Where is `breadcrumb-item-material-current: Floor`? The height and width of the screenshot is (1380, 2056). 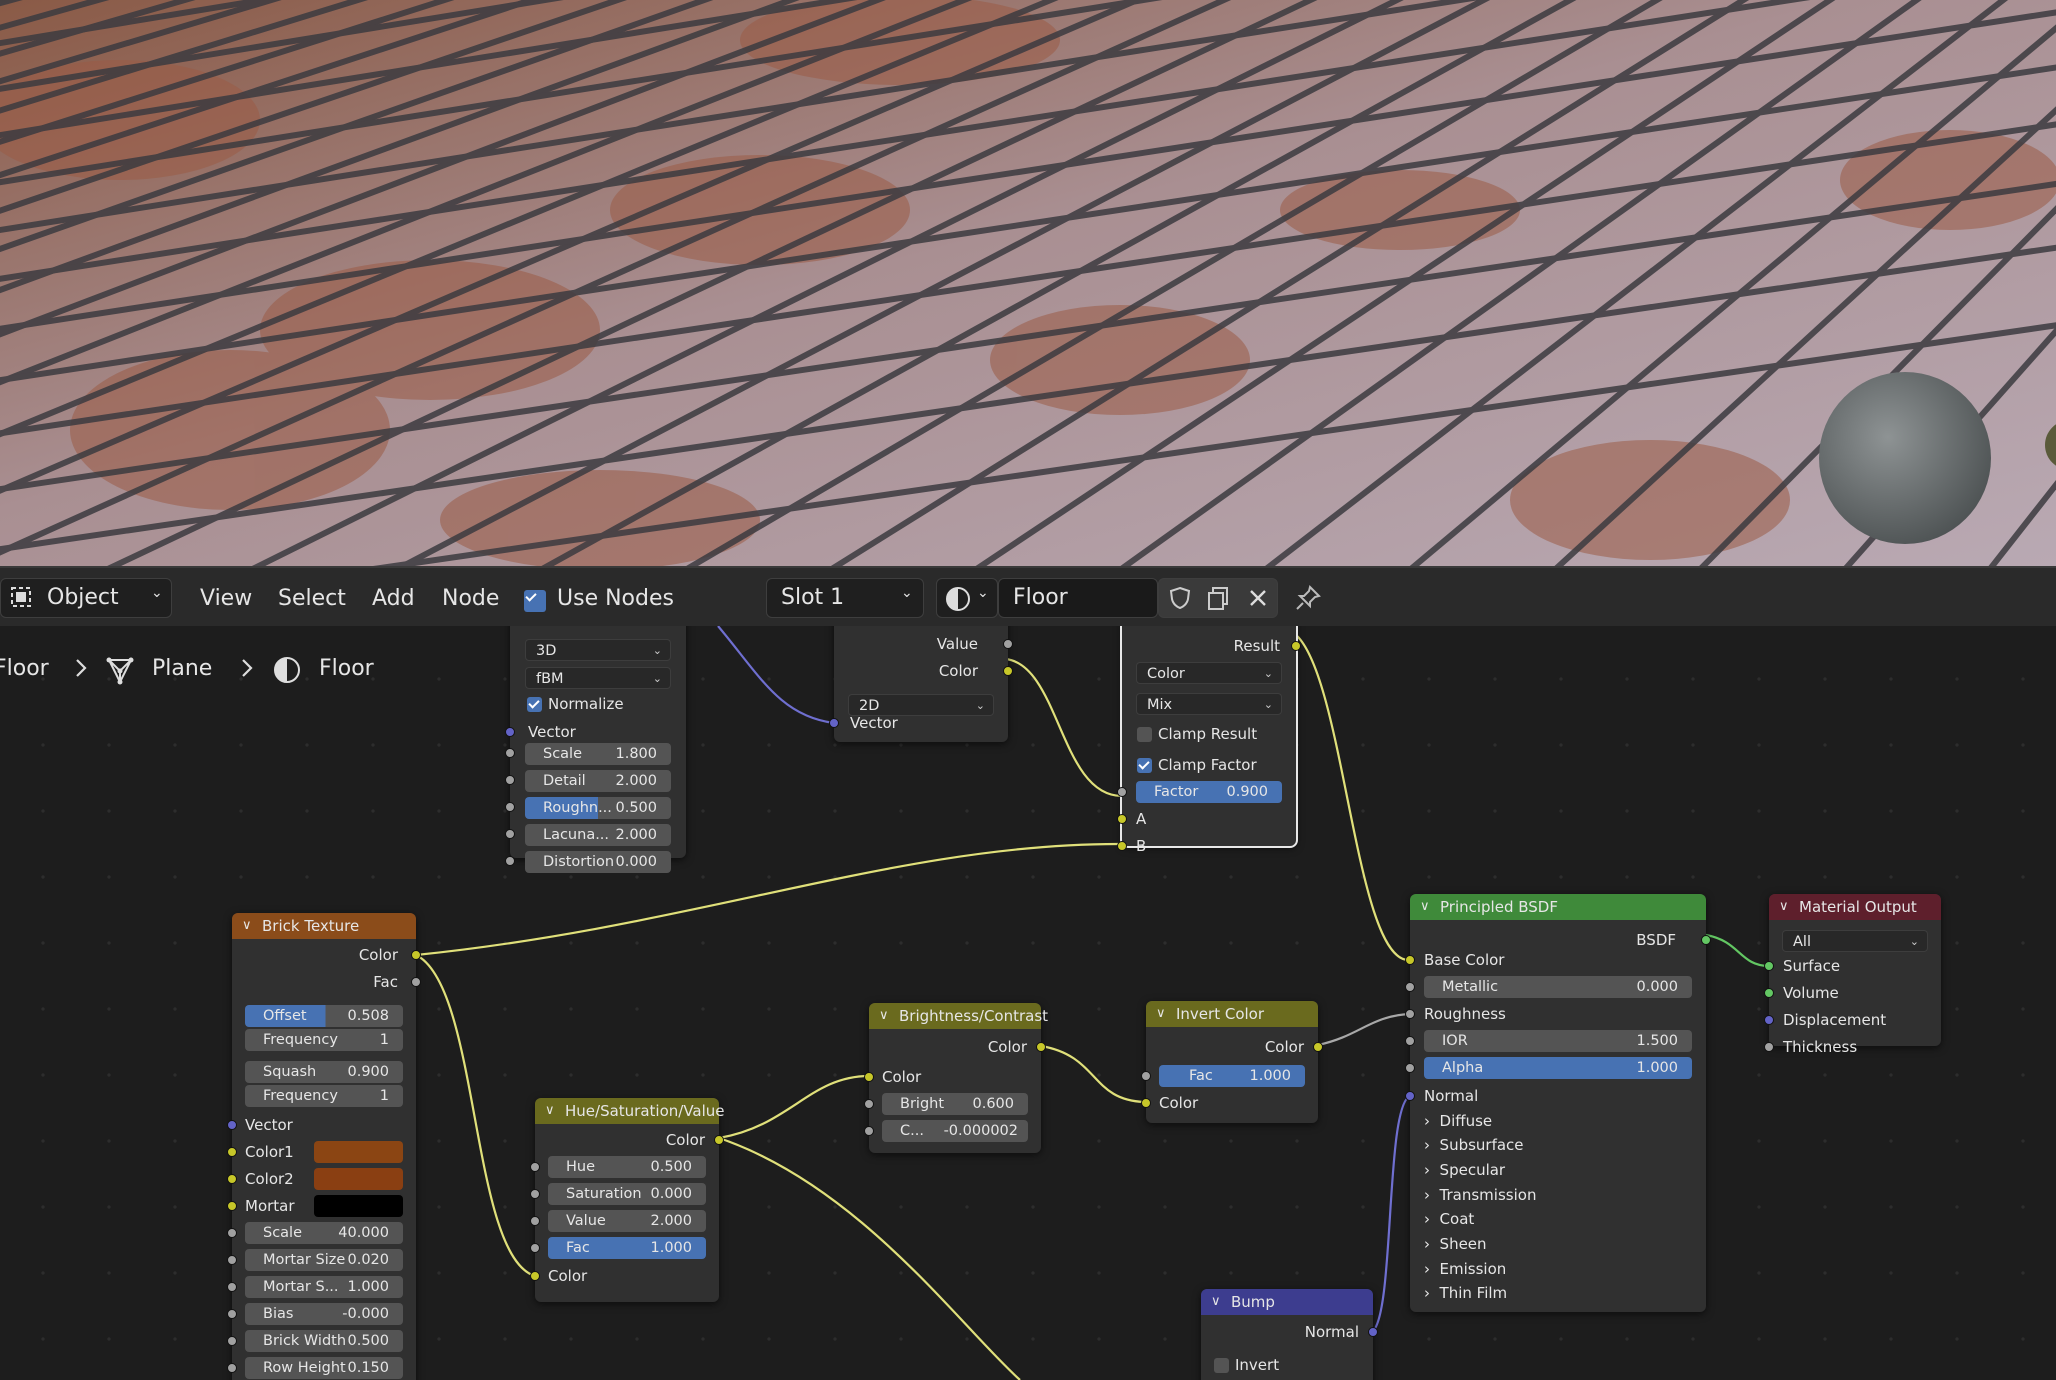
breadcrumb-item-material-current: Floor is located at coordinates (346, 668).